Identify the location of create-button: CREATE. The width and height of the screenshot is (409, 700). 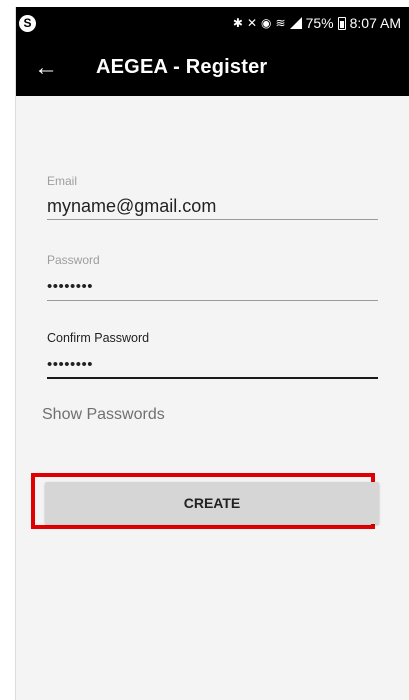
(212, 503).